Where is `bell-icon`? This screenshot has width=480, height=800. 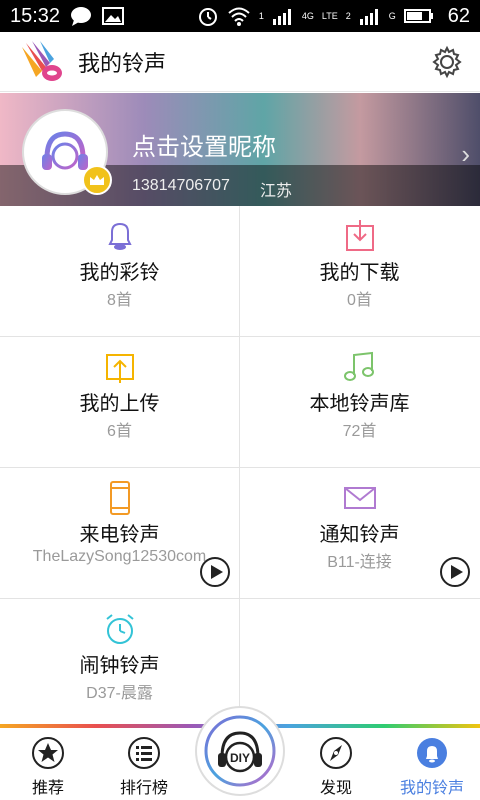 bell-icon is located at coordinates (119, 236).